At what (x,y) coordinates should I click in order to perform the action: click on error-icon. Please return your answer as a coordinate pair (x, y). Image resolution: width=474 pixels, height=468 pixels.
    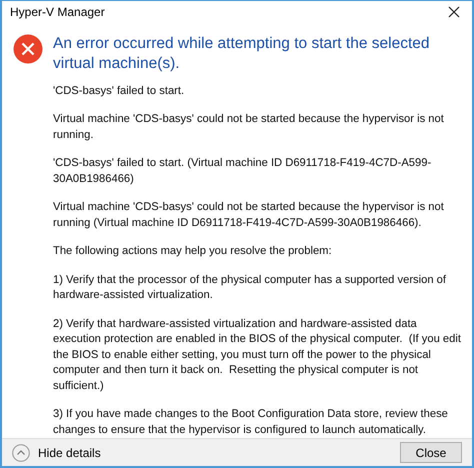
    Looking at the image, I should click on (28, 49).